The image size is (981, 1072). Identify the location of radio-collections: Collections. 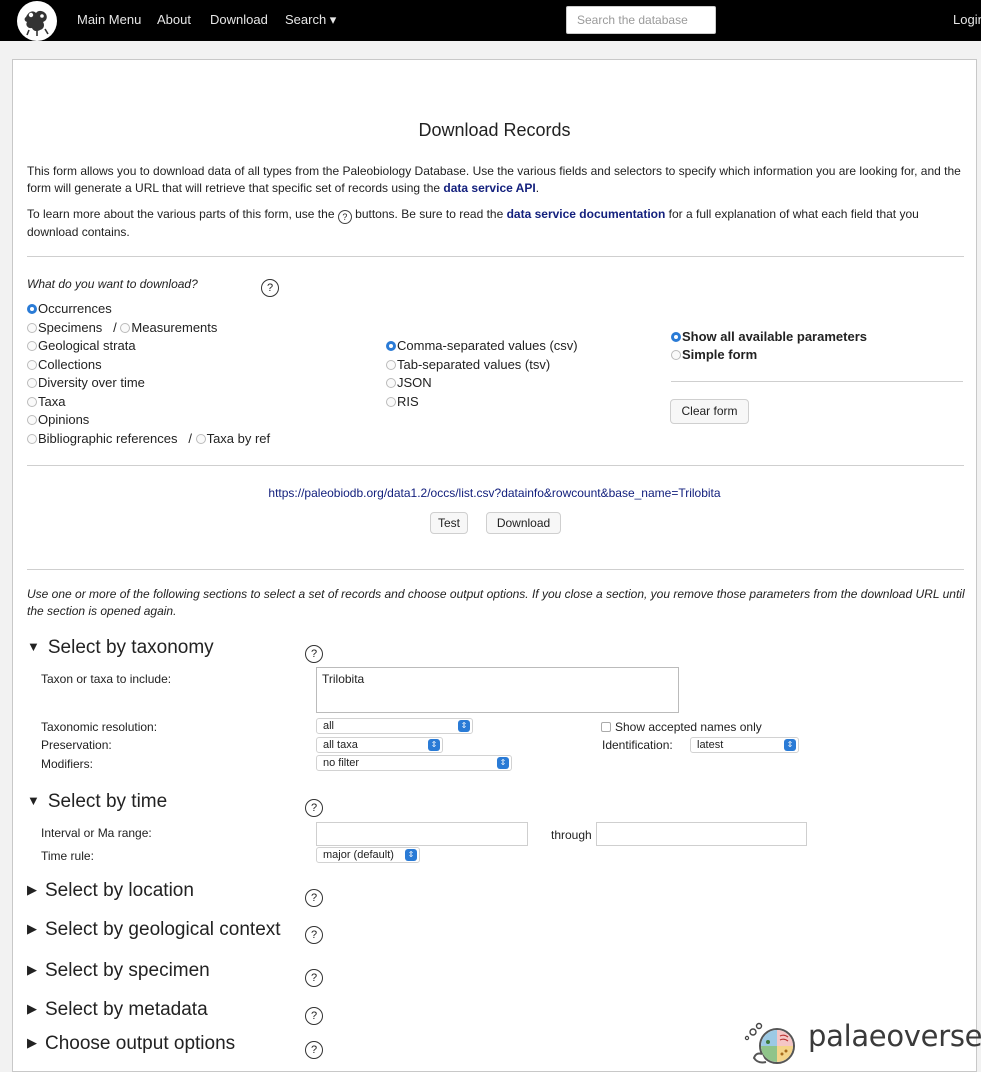
(64, 365).